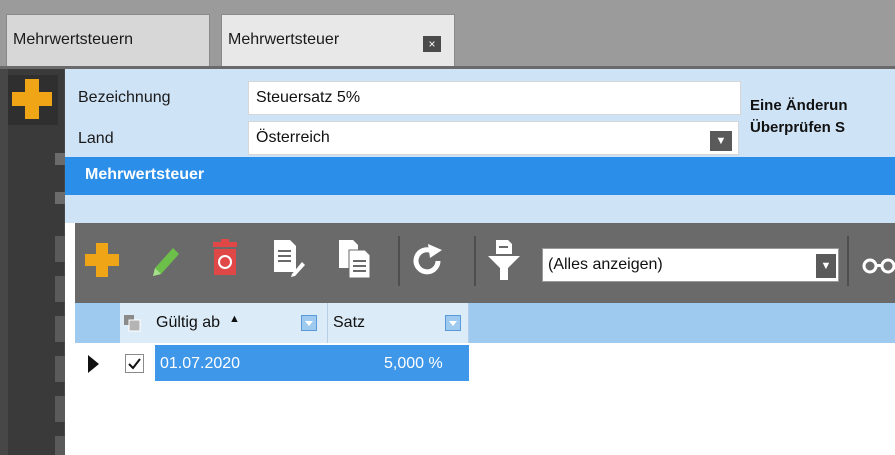 This screenshot has height=455, width=895. I want to click on column-label-gueltig-ab: Gültig ab, so click(188, 322).